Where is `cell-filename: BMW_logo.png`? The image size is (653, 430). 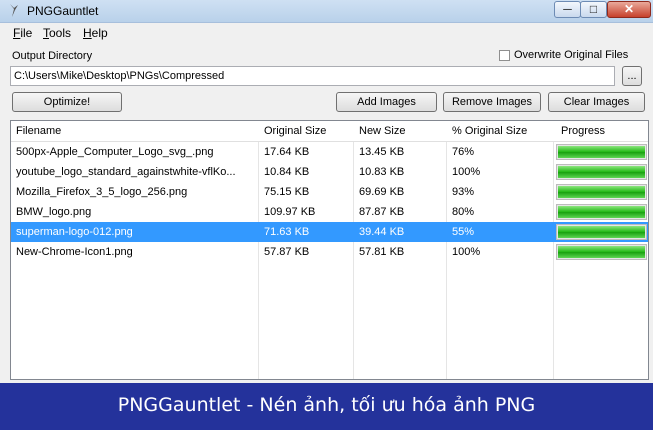 cell-filename: BMW_logo.png is located at coordinates (54, 212).